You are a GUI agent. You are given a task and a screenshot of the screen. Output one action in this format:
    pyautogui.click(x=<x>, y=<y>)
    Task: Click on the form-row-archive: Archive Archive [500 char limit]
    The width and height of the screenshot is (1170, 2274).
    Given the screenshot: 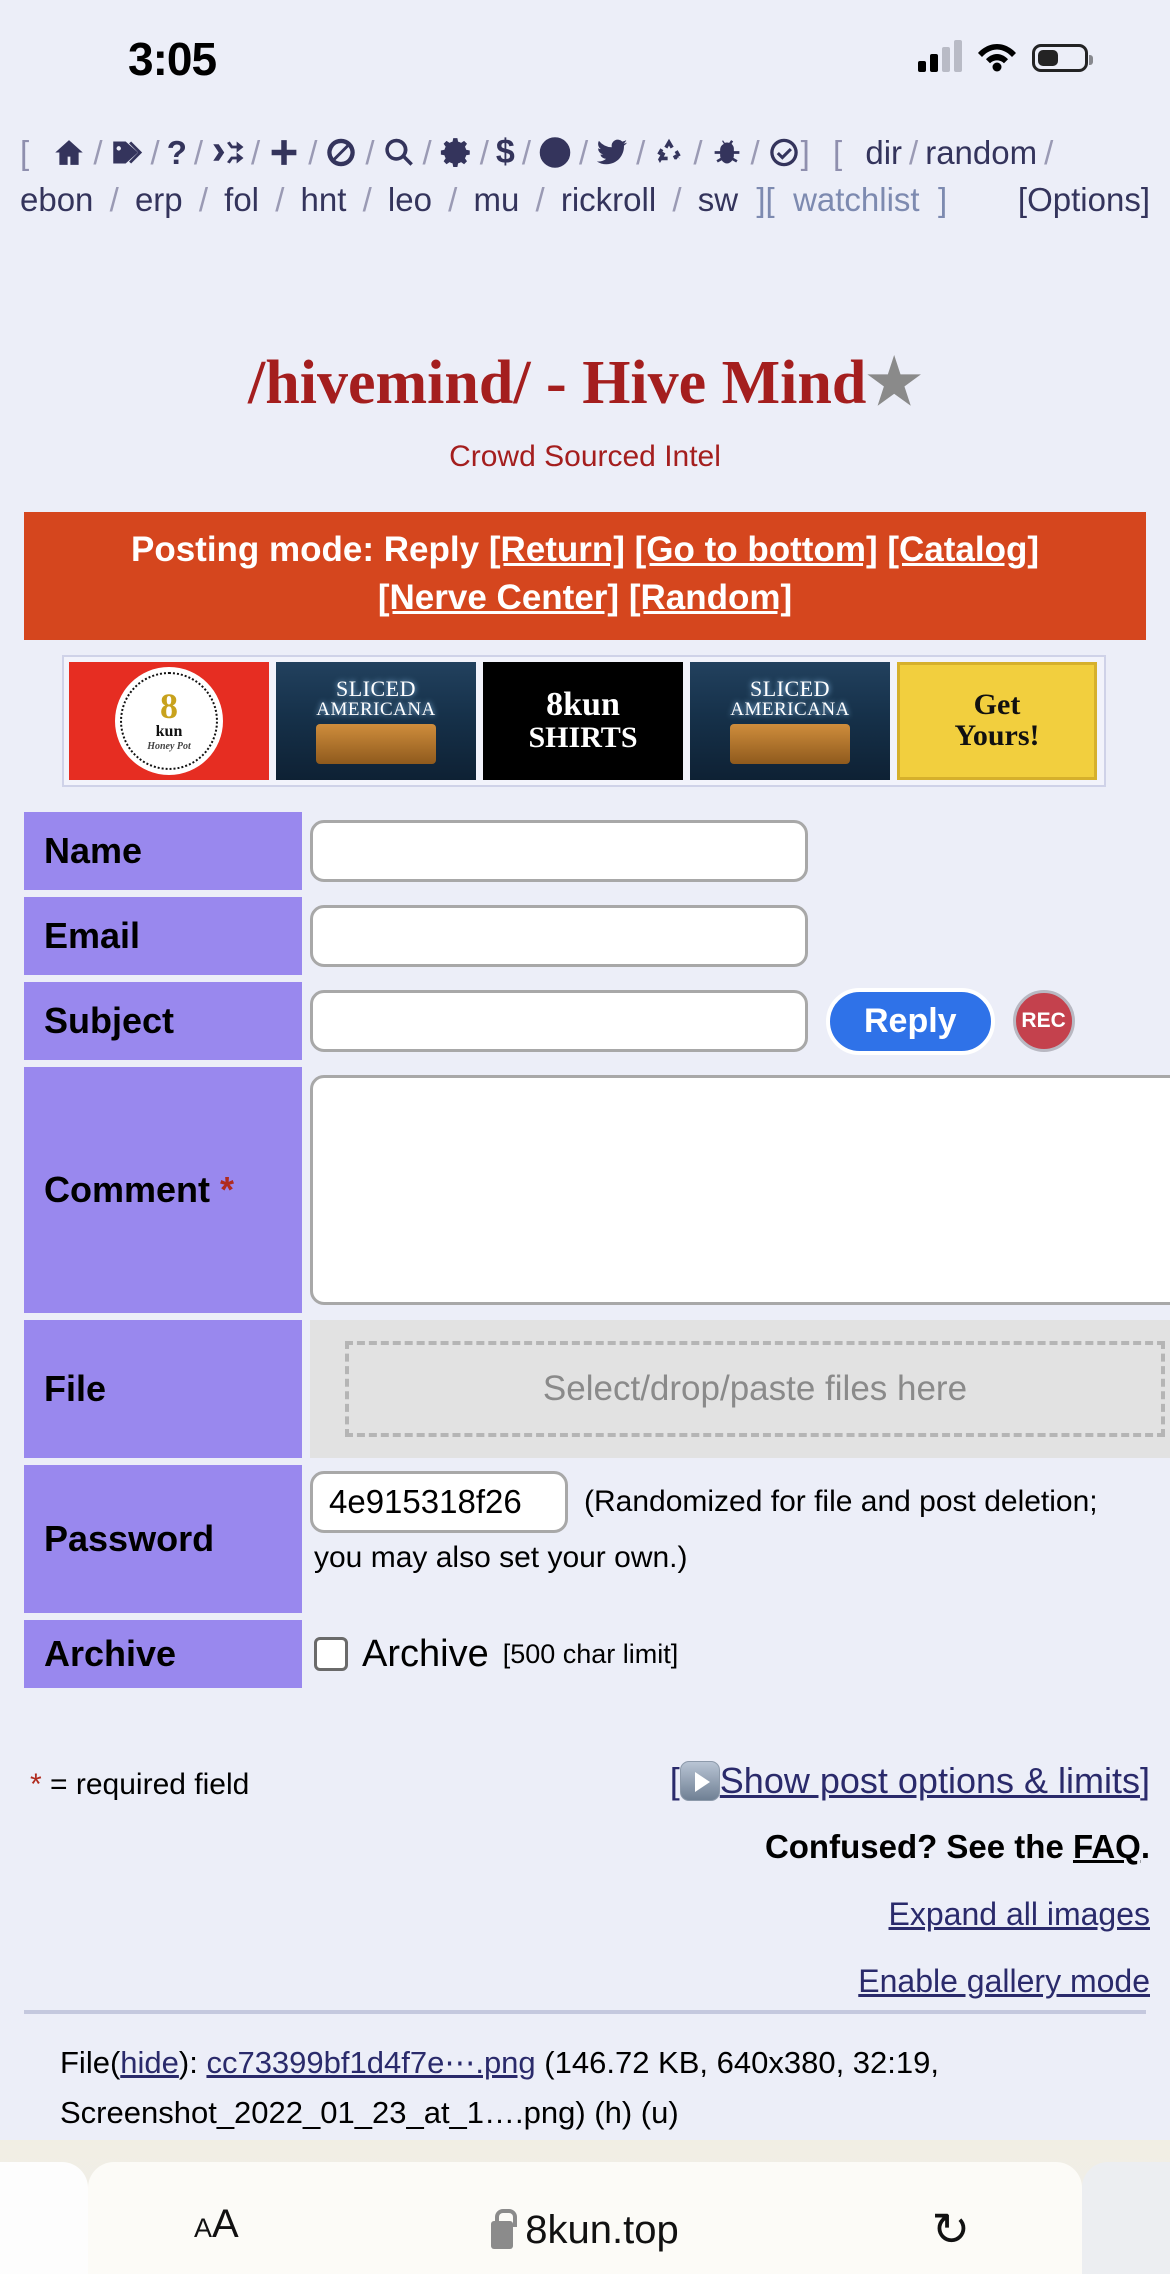 What is the action you would take?
    pyautogui.click(x=585, y=1654)
    